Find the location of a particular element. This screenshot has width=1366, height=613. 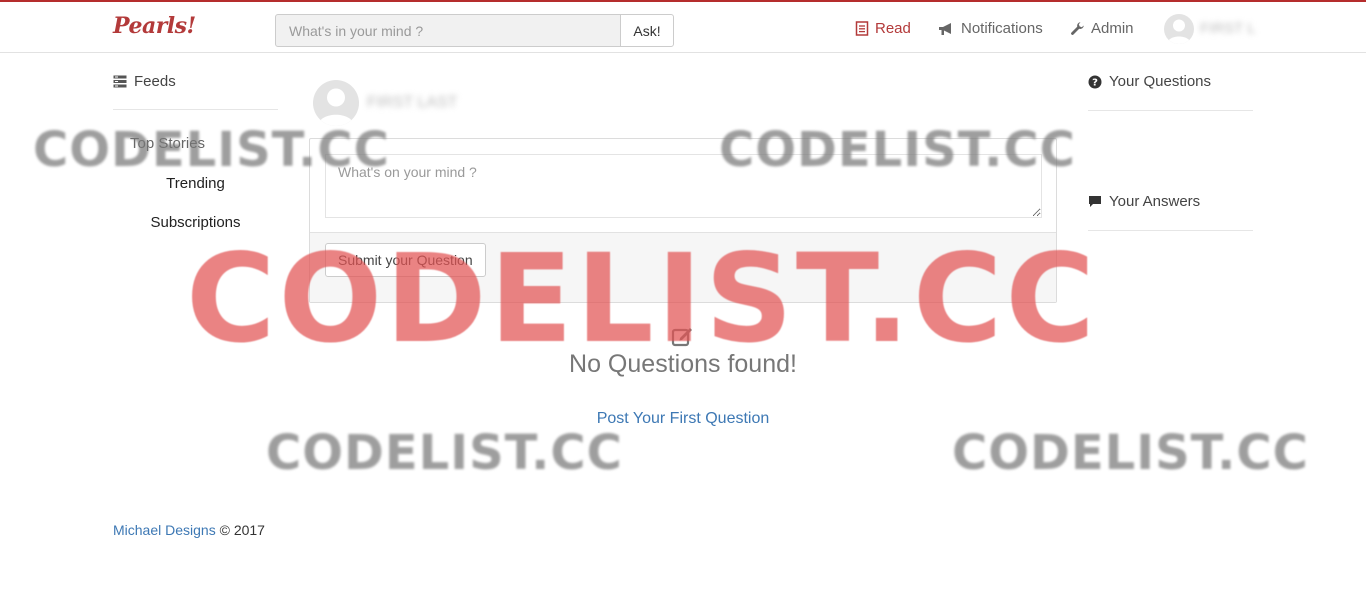

nav-admin-label: Admin is located at coordinates (1112, 28).